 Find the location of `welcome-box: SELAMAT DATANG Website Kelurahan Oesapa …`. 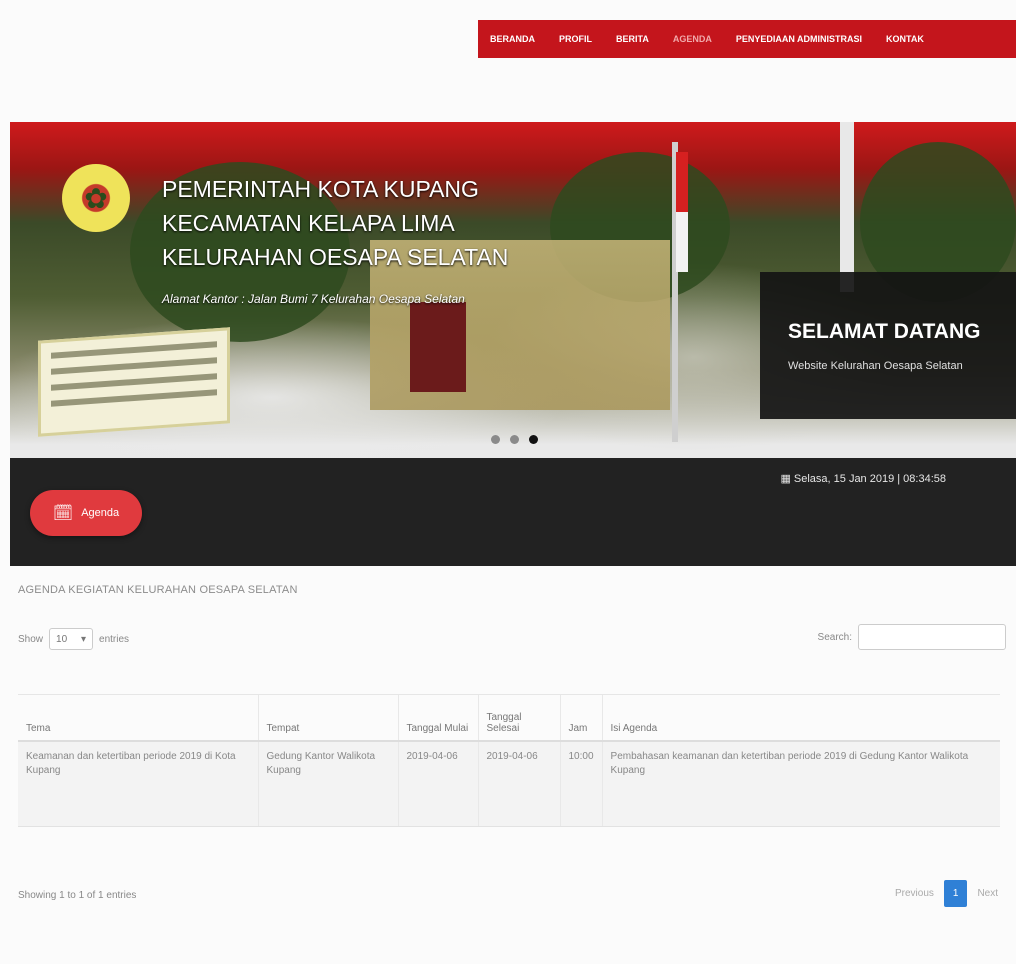

welcome-box: SELAMAT DATANG Website Kelurahan Oesapa … is located at coordinates (888, 345).